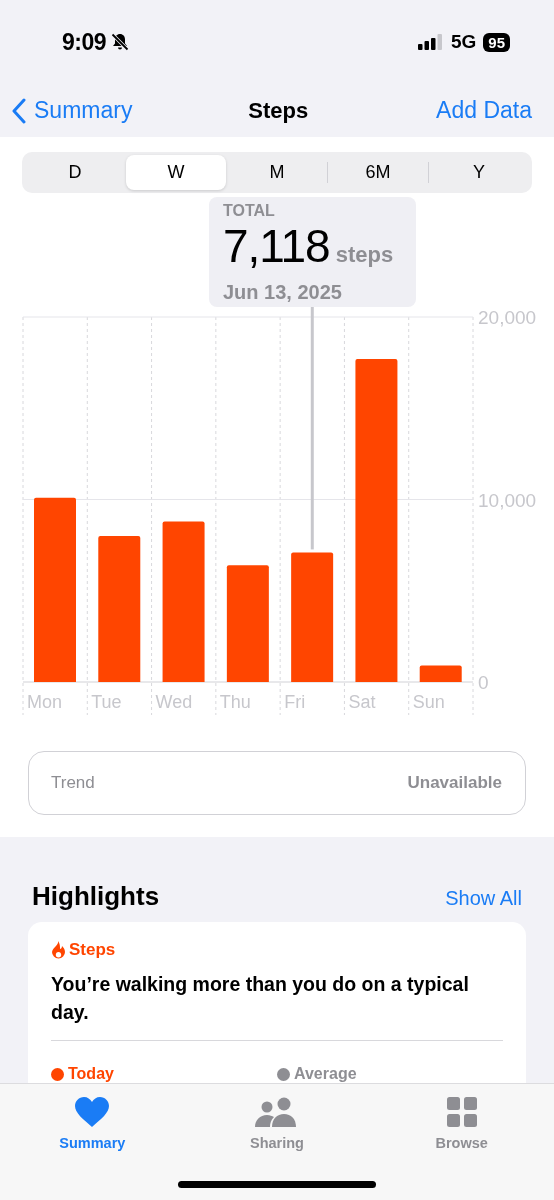 This screenshot has width=554, height=1200. I want to click on tab-bar-item: Summary, so click(92, 1123).